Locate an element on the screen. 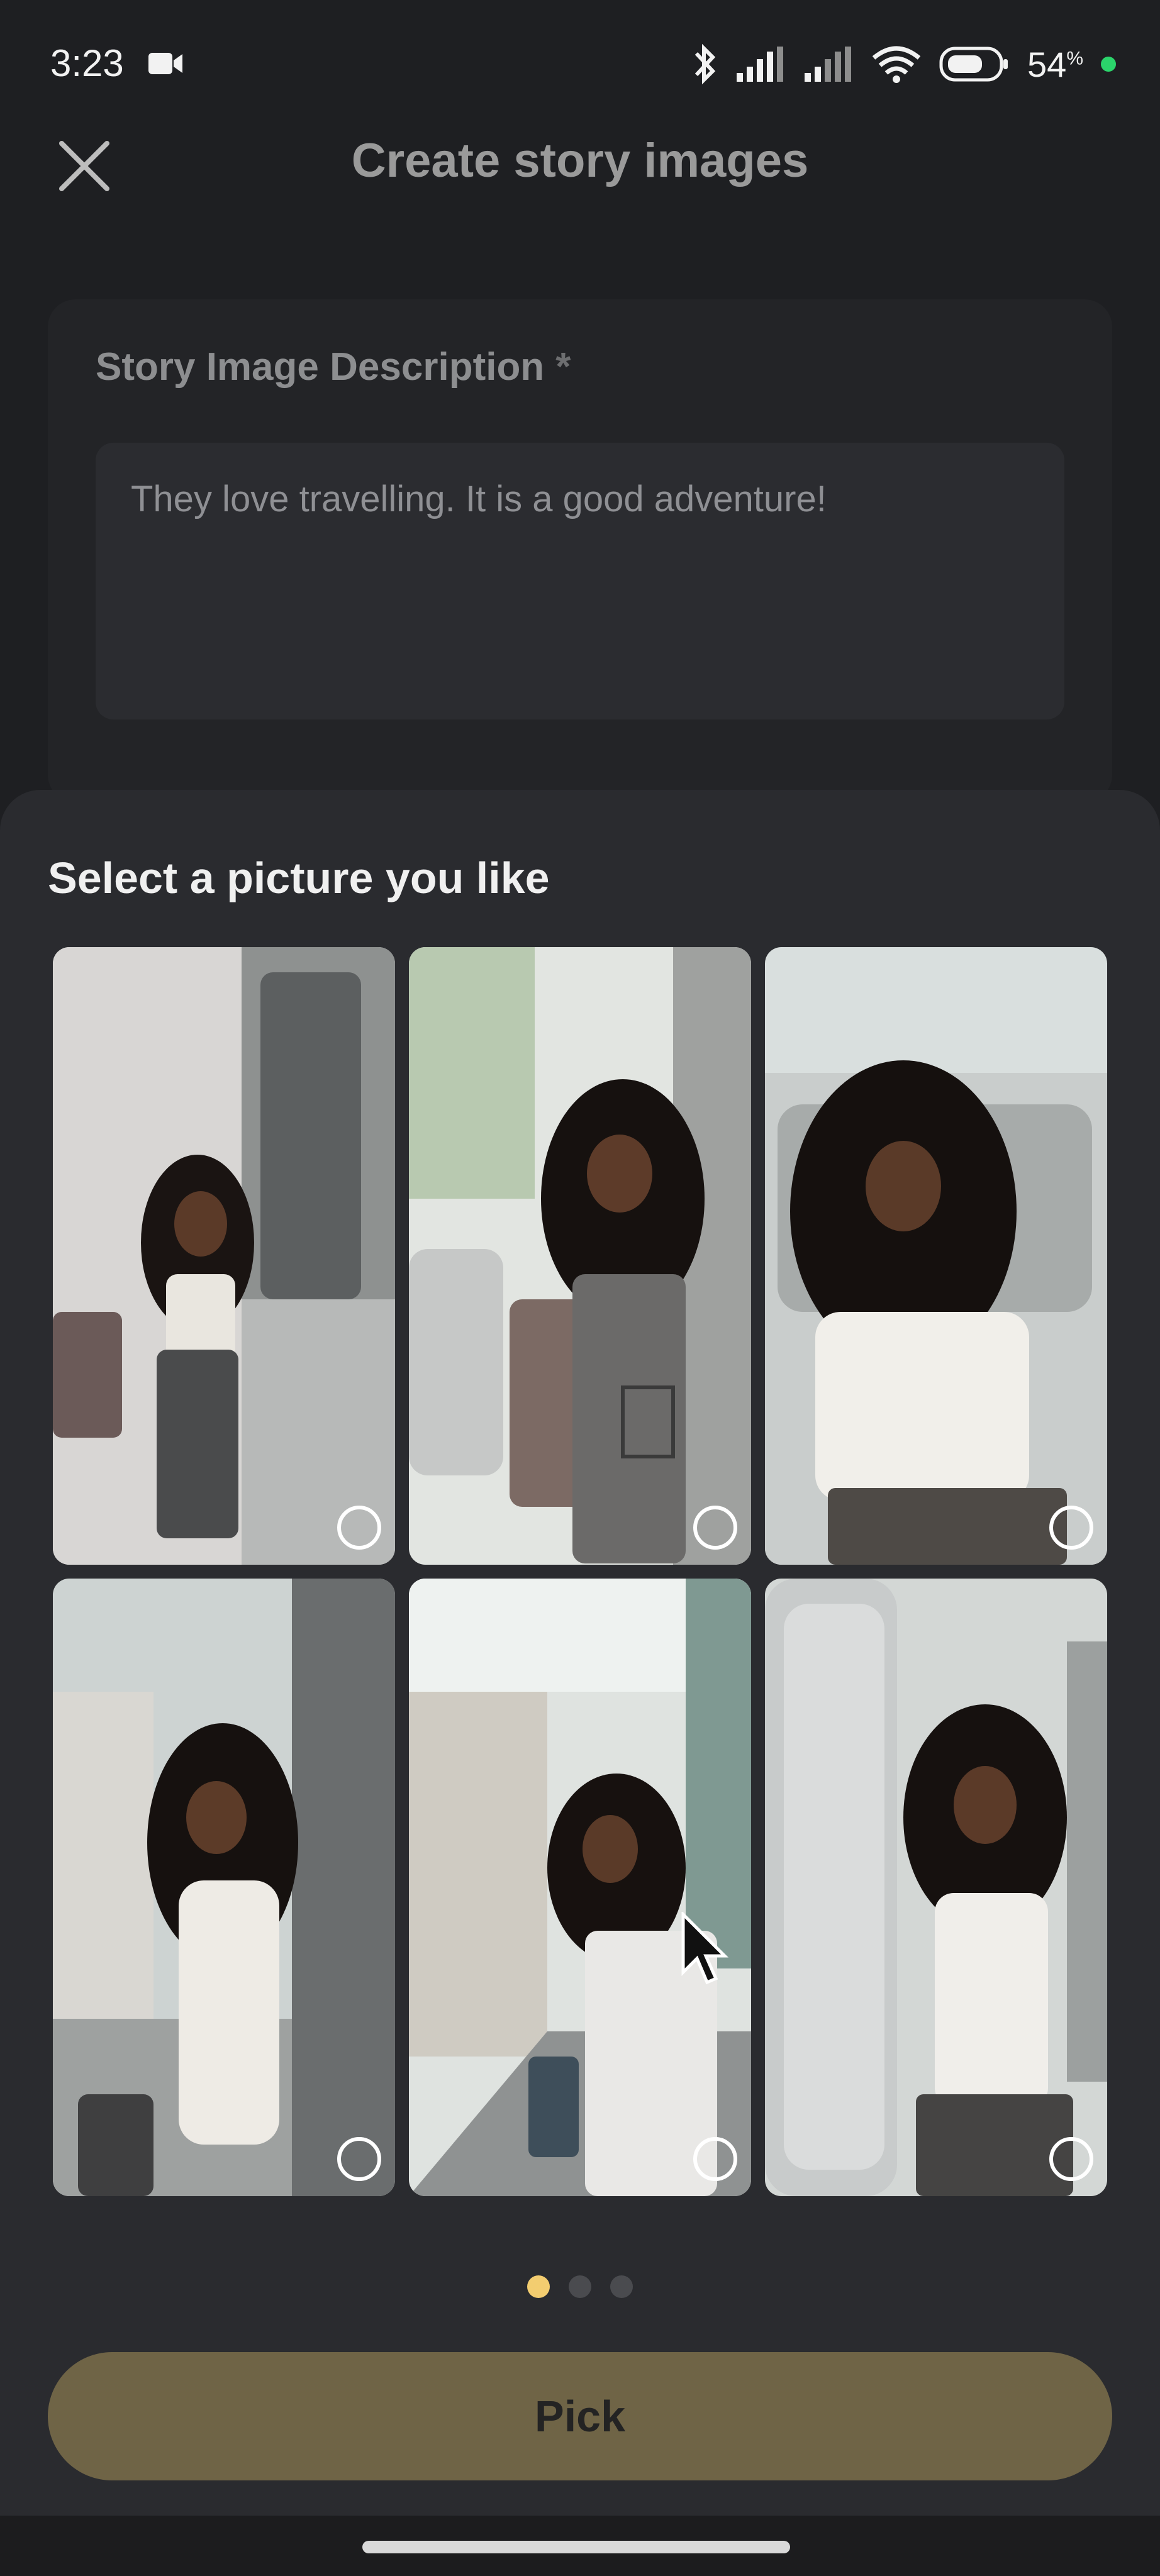 The width and height of the screenshot is (1160, 2576). privacy-indicator-dot is located at coordinates (1108, 64).